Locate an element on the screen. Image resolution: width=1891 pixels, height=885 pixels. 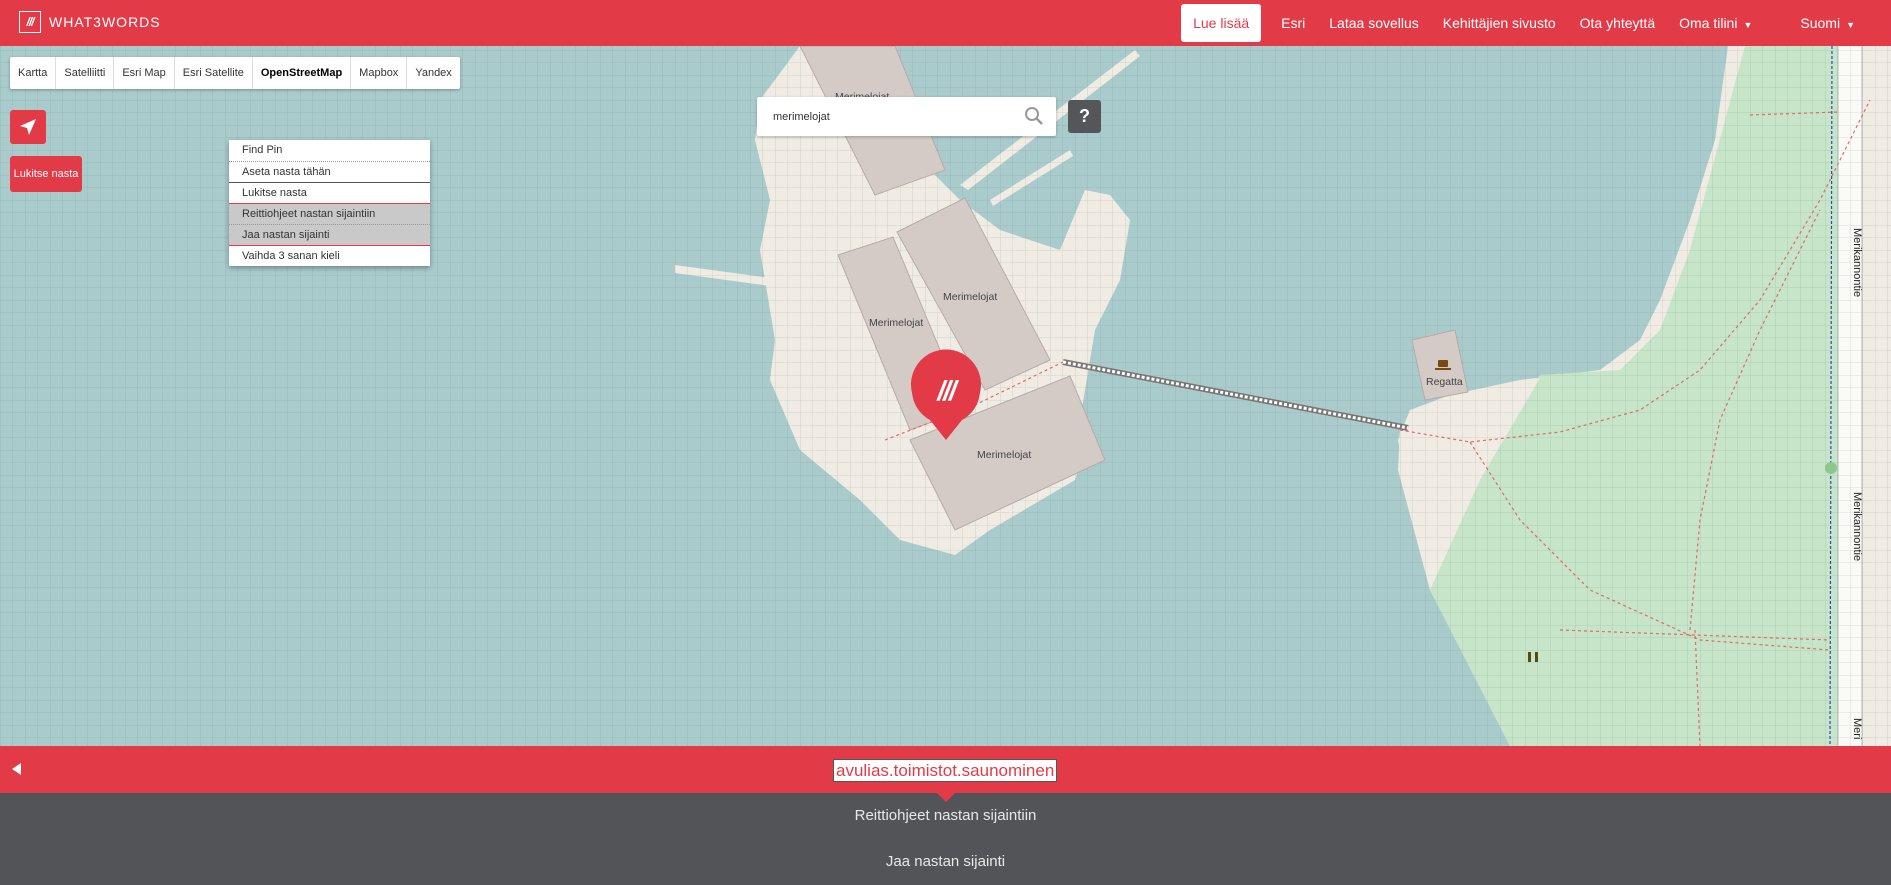
map-poi-marker is located at coordinates (1831, 468).